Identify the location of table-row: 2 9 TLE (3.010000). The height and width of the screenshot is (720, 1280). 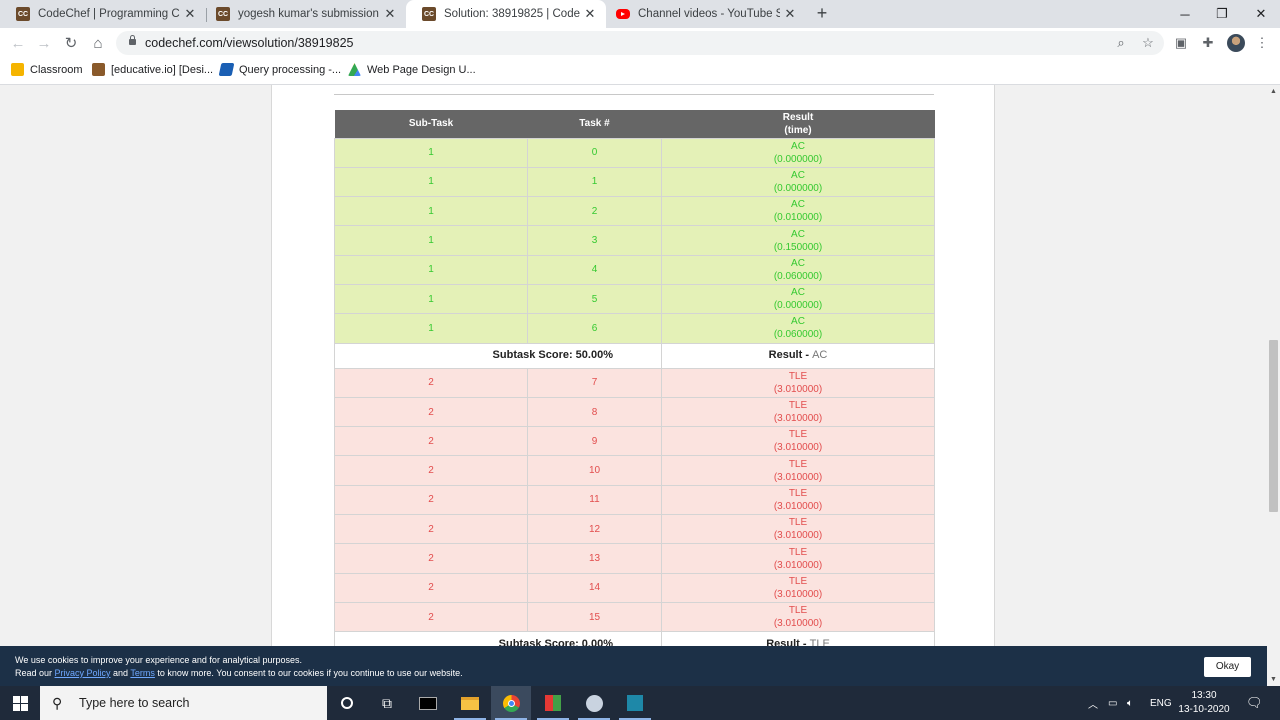
(634, 441).